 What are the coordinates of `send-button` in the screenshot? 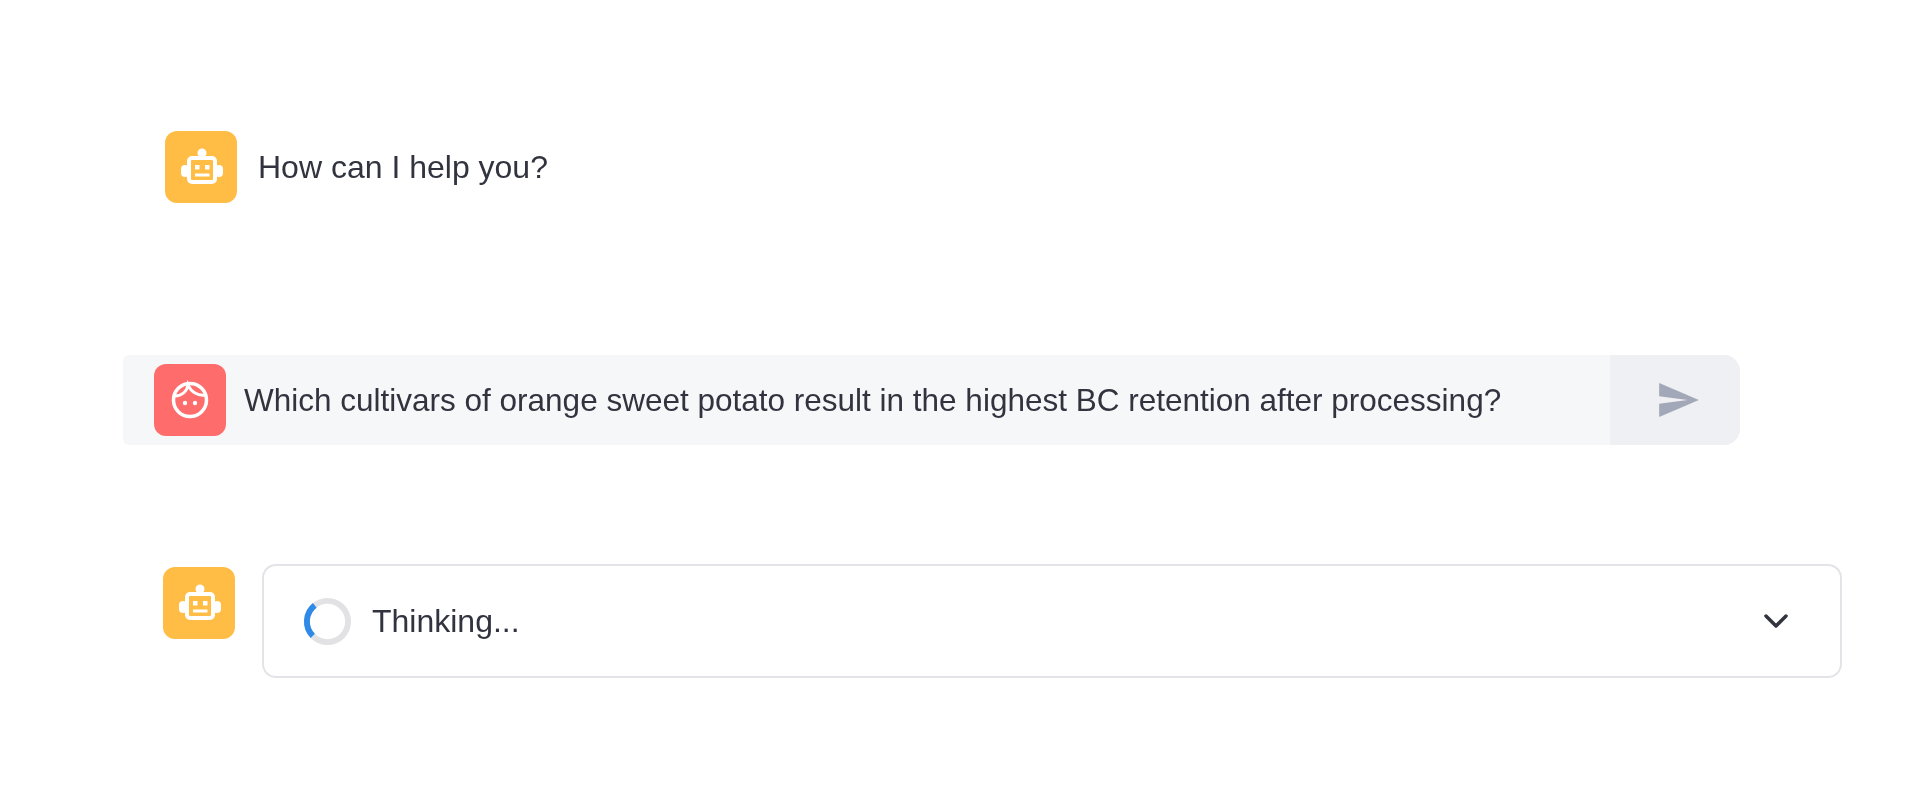 It's located at (1675, 400).